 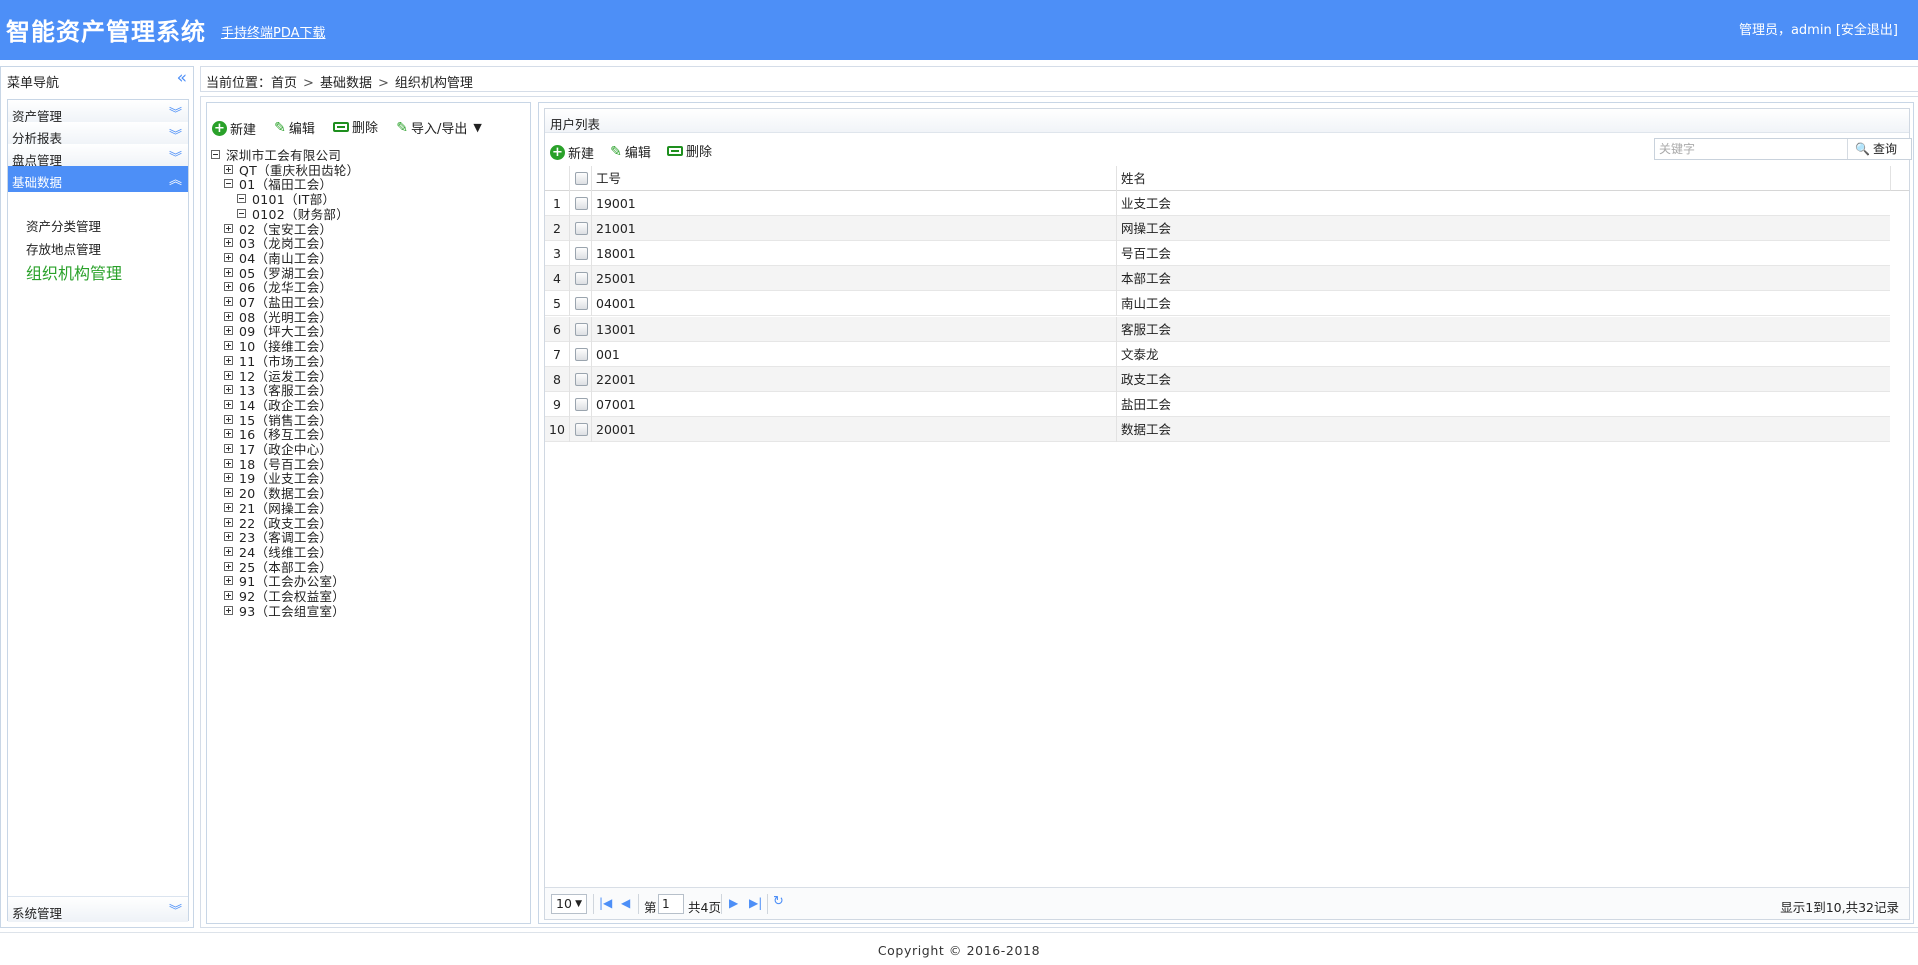 What do you see at coordinates (346, 83) in the screenshot?
I see `breadcrumb-basedata: 基础数据` at bounding box center [346, 83].